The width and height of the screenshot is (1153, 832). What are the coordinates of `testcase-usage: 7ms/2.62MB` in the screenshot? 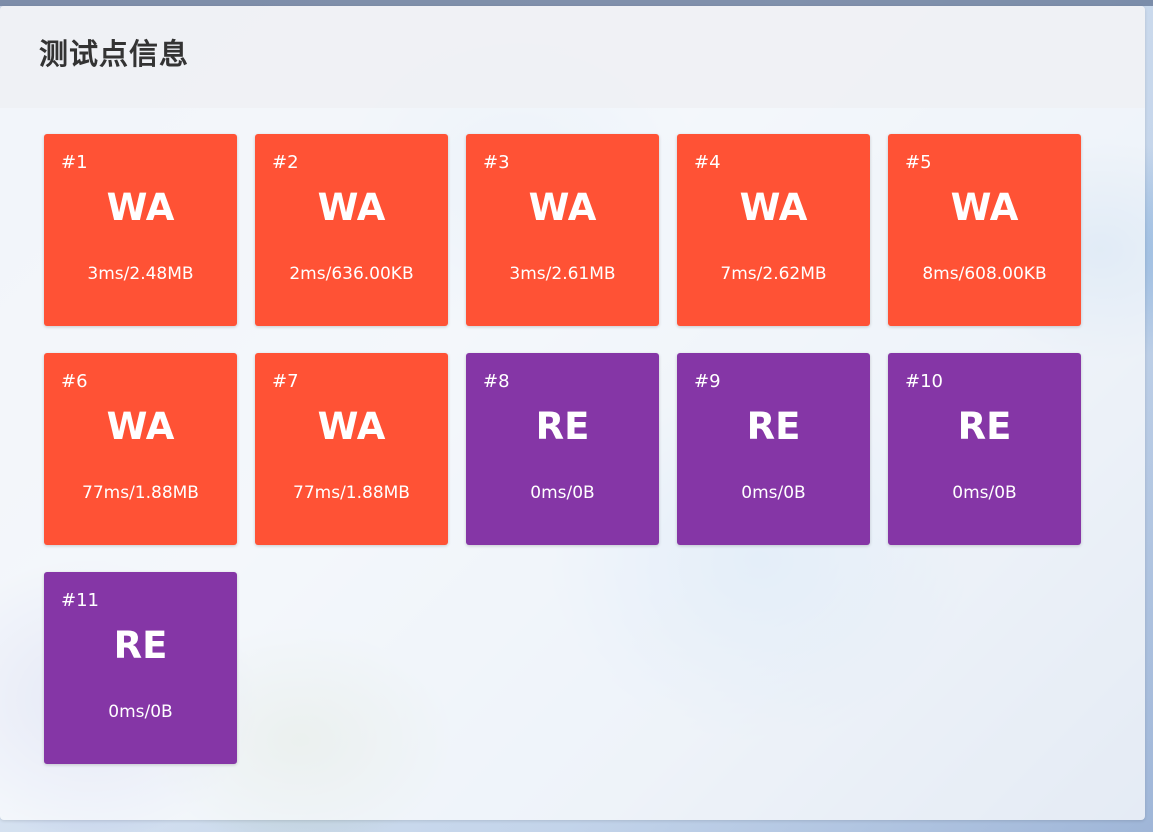 It's located at (773, 274).